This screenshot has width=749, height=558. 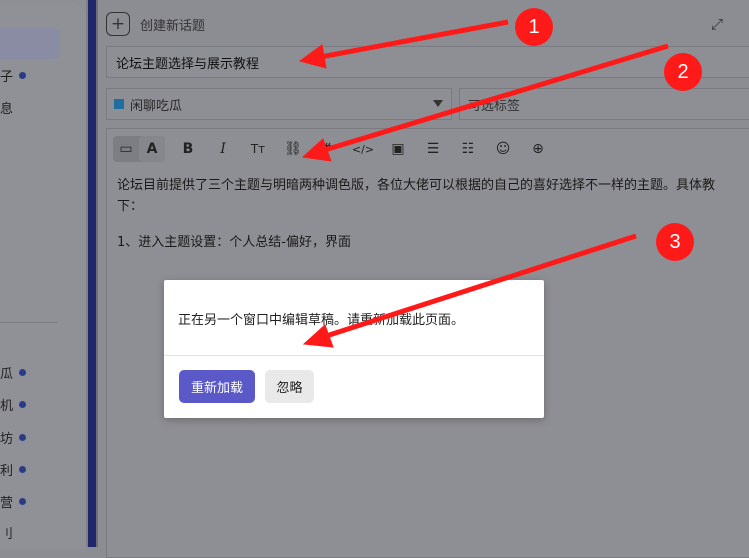 What do you see at coordinates (675, 242) in the screenshot?
I see `annotation-marker-3: 3` at bounding box center [675, 242].